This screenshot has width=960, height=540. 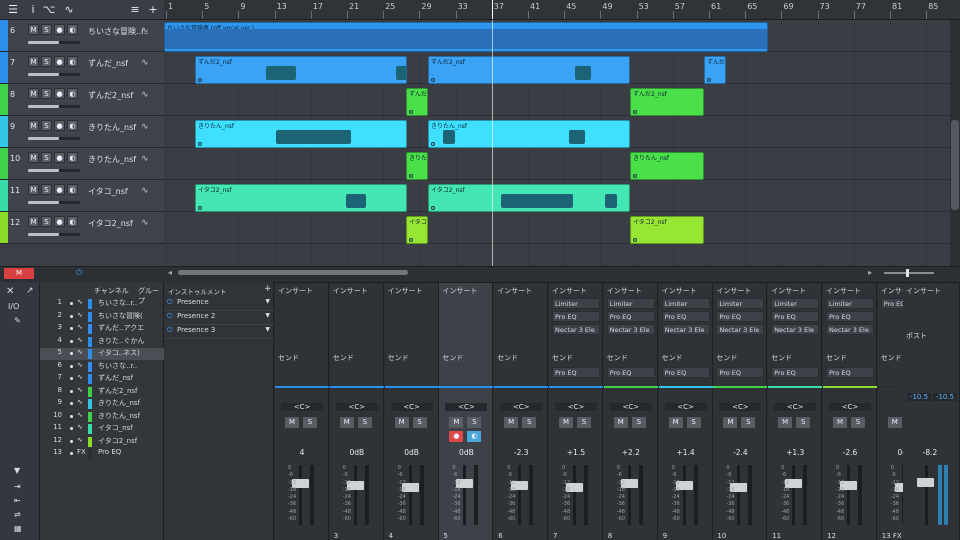 I want to click on waveform-icon: ∿, so click(x=145, y=223).